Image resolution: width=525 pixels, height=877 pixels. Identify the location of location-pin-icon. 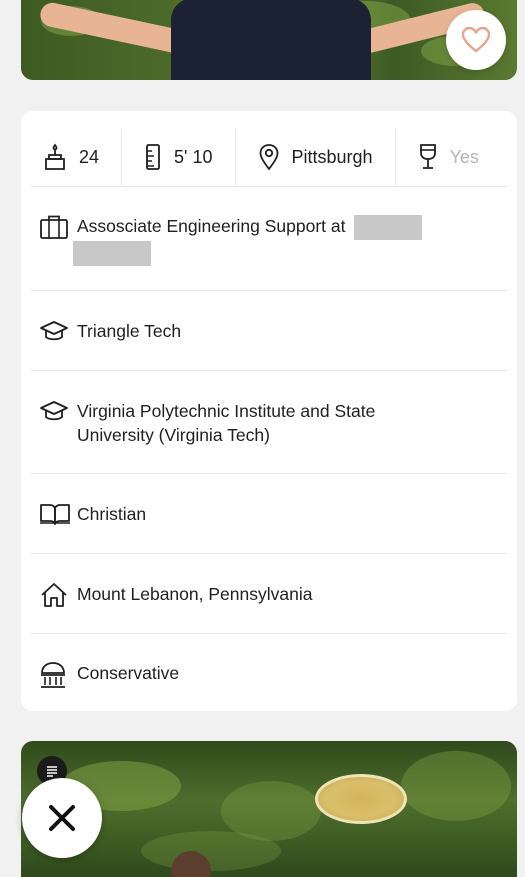
(268, 157).